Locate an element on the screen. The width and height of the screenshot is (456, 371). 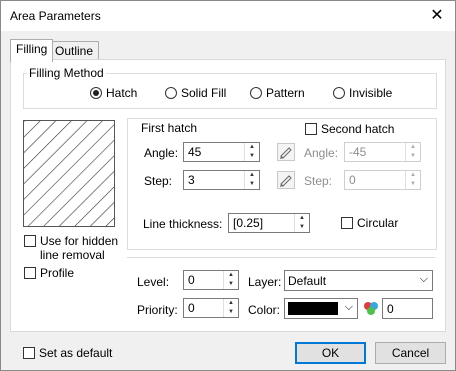
second-hatch-label: Second hatch is located at coordinates (358, 129).